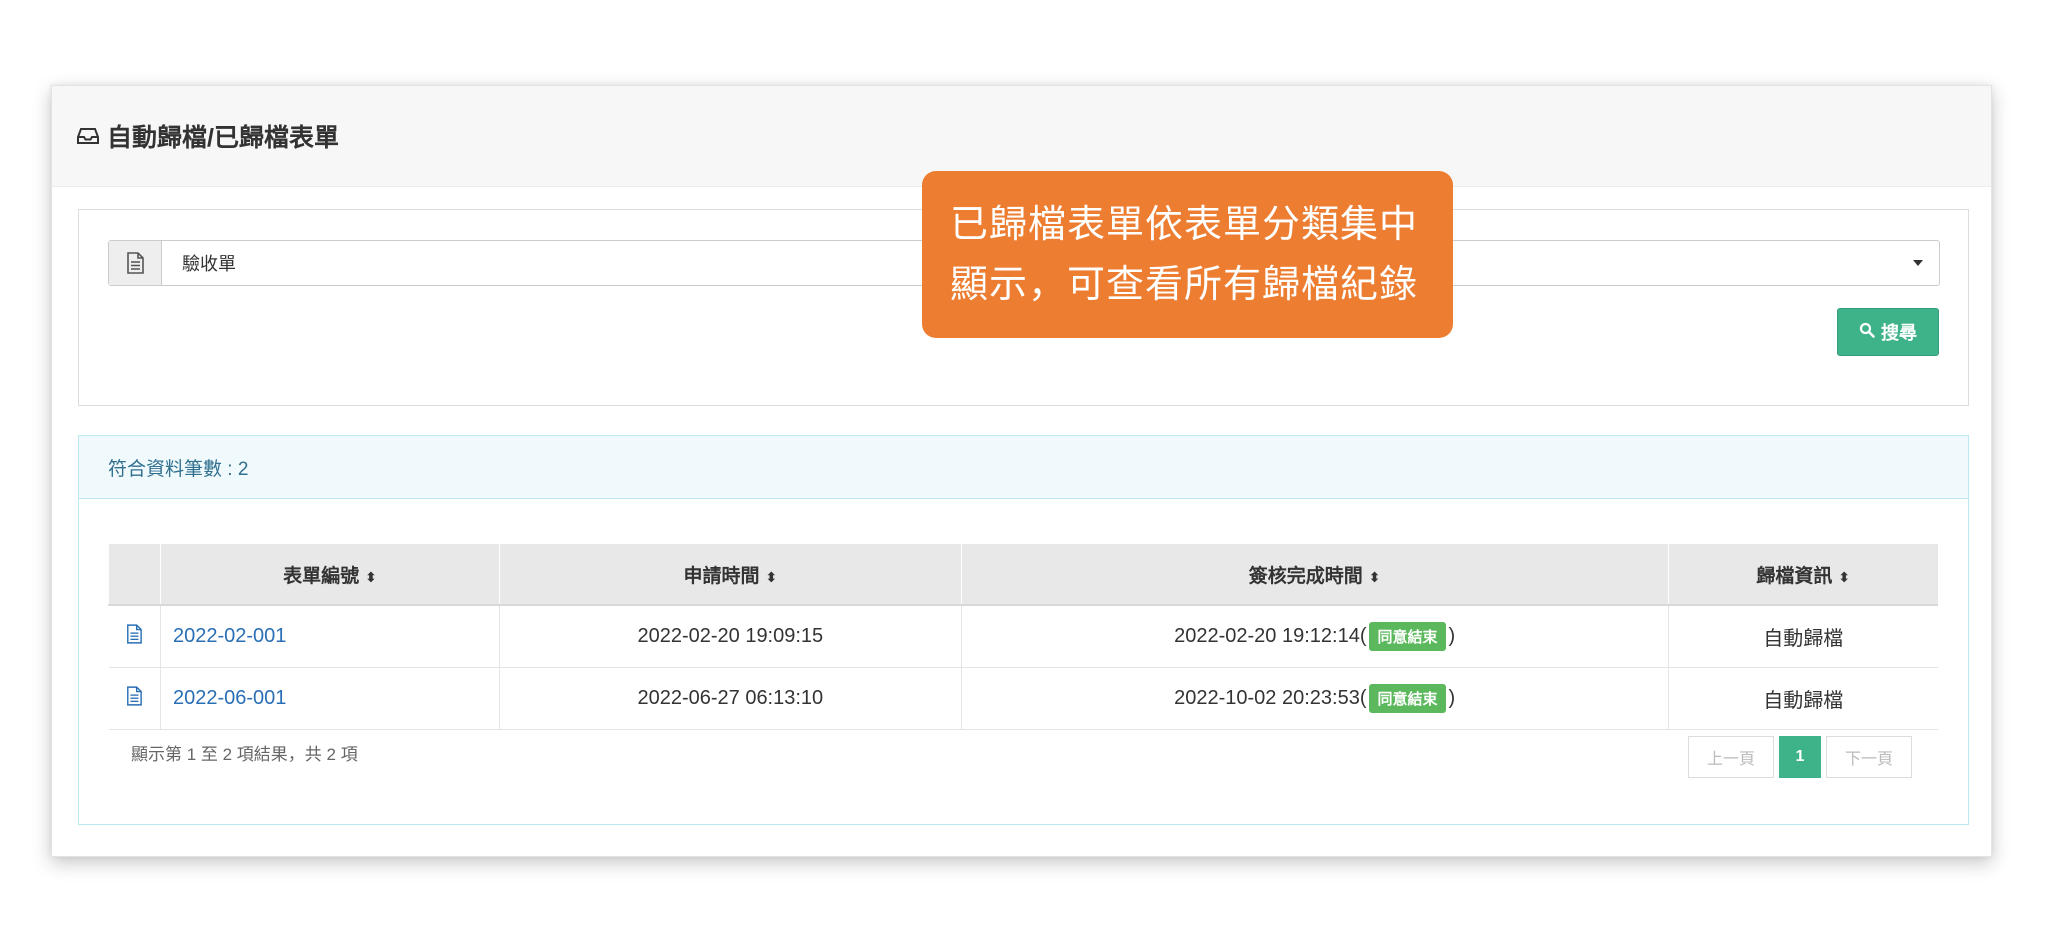  I want to click on chevron-down-icon, so click(1918, 263).